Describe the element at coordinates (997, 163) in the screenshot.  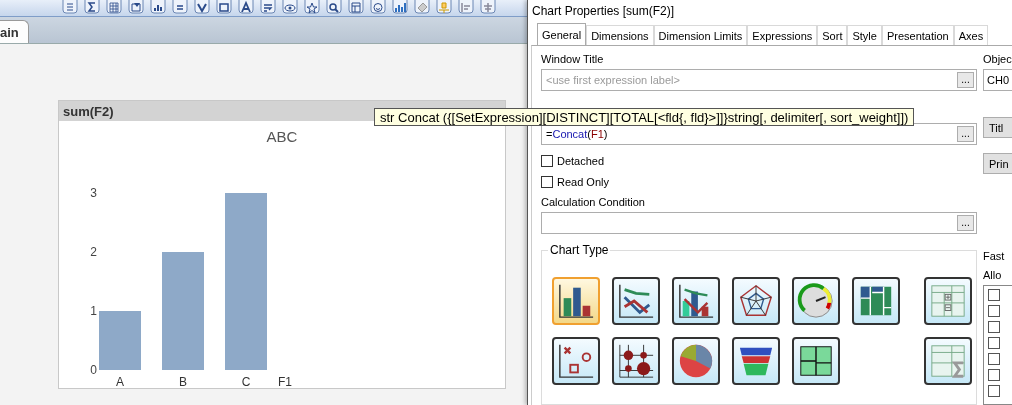
I see `dialog-button: Prin` at that location.